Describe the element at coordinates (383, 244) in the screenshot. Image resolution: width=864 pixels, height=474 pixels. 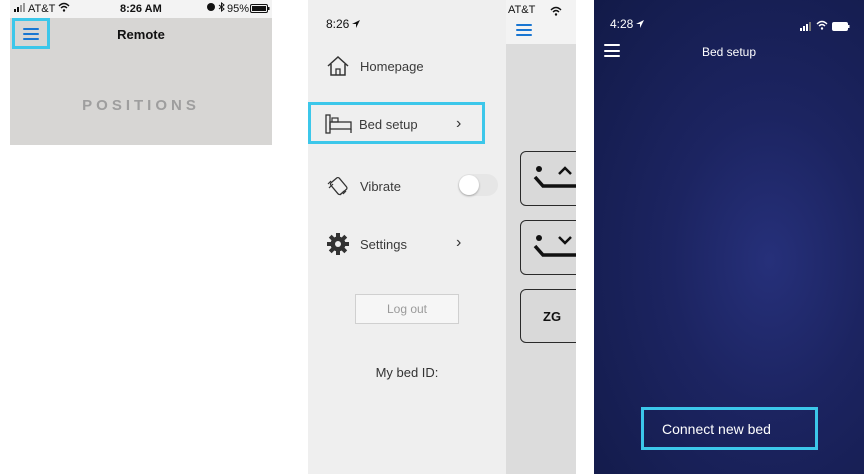
I see `menu-item-label: Settings` at that location.